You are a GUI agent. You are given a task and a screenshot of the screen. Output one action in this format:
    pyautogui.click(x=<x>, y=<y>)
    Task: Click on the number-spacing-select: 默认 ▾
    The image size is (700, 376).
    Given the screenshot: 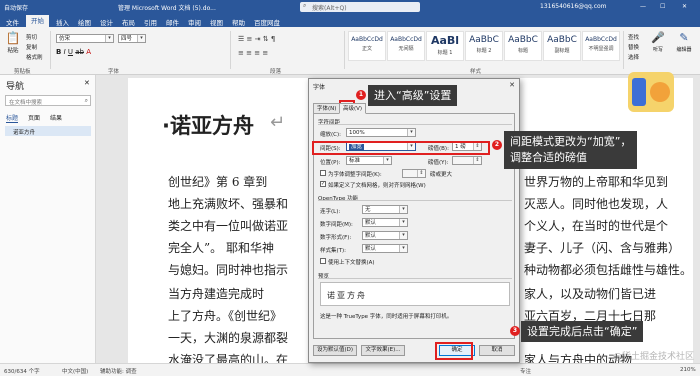 What is the action you would take?
    pyautogui.click(x=385, y=222)
    